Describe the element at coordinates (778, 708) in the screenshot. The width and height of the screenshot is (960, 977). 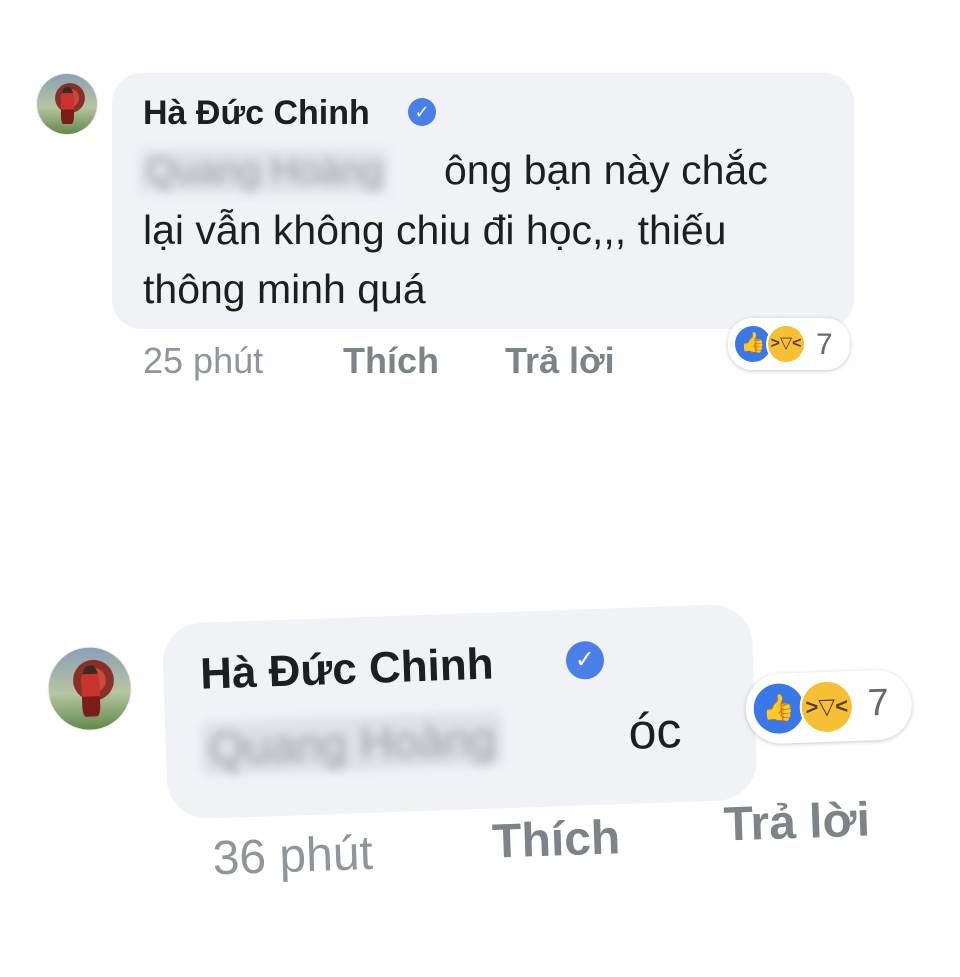
I see `like-icon: 👍` at that location.